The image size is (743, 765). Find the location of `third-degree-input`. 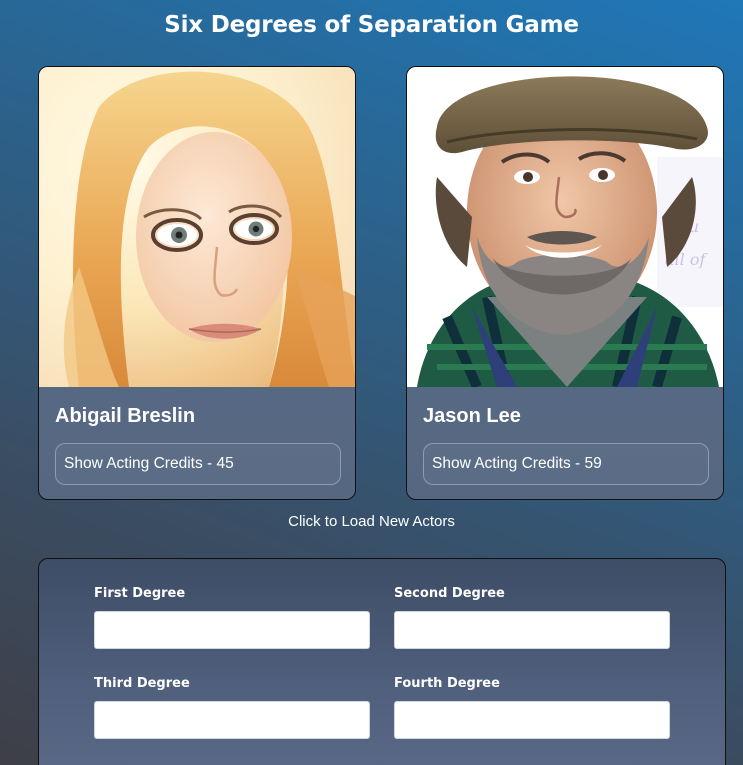

third-degree-input is located at coordinates (232, 720).